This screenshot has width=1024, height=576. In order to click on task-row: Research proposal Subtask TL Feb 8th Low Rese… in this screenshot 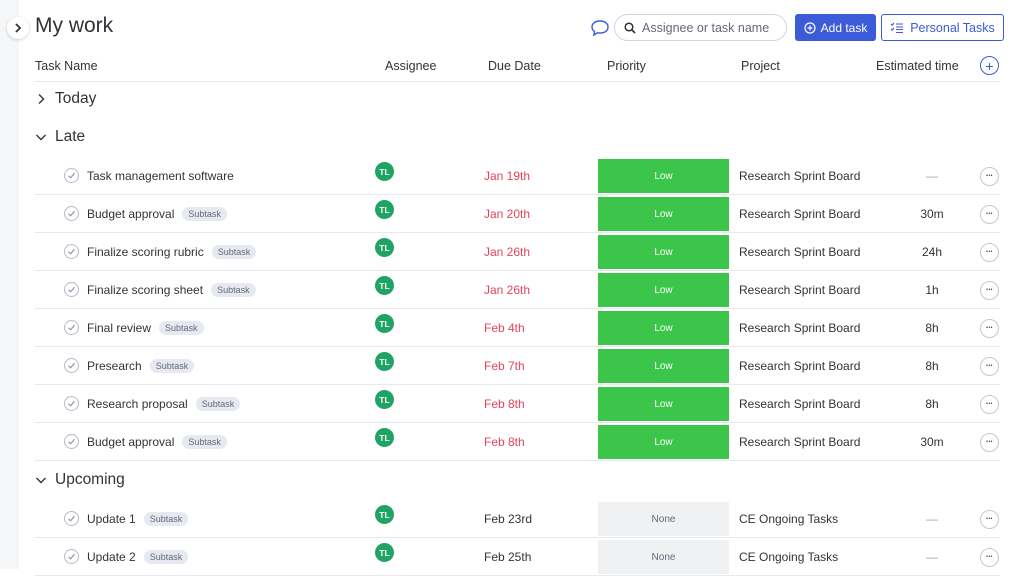, I will do `click(517, 404)`.